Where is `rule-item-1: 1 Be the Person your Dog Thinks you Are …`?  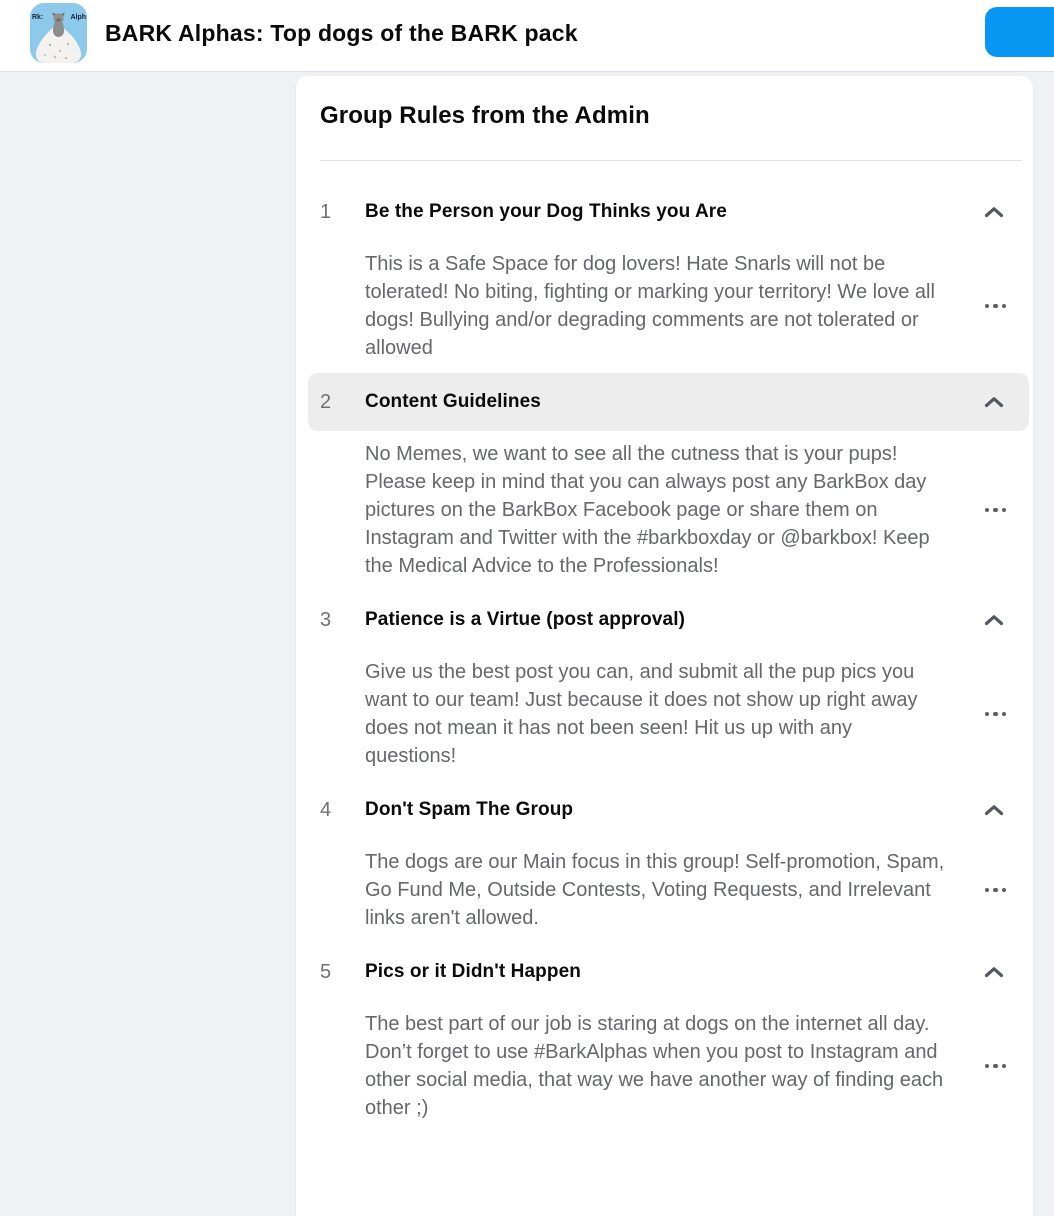 rule-item-1: 1 Be the Person your Dog Thinks you Are … is located at coordinates (668, 272).